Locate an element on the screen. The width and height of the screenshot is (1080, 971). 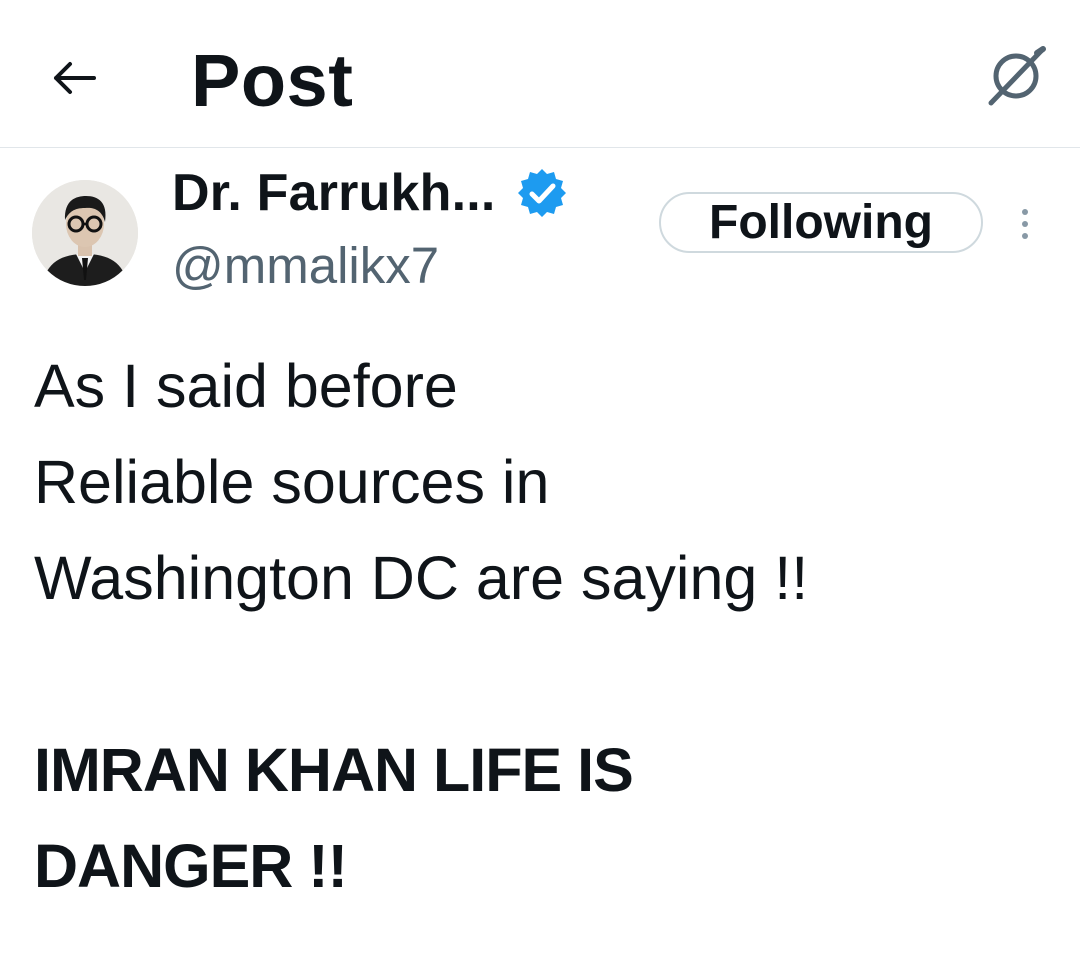
more-vertical-icon is located at coordinates (1025, 212).